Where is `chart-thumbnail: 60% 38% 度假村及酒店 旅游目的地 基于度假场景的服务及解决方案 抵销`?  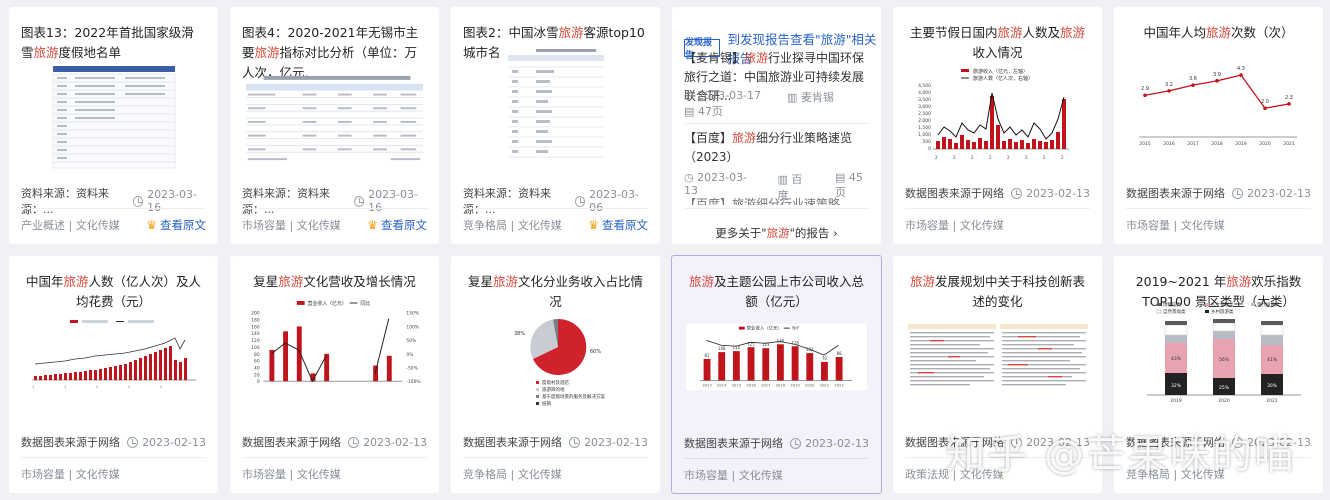 chart-thumbnail: 60% 38% 度假村及酒店 旅游目的地 基于度假场景的服务及解决方案 抵销 is located at coordinates (555, 353).